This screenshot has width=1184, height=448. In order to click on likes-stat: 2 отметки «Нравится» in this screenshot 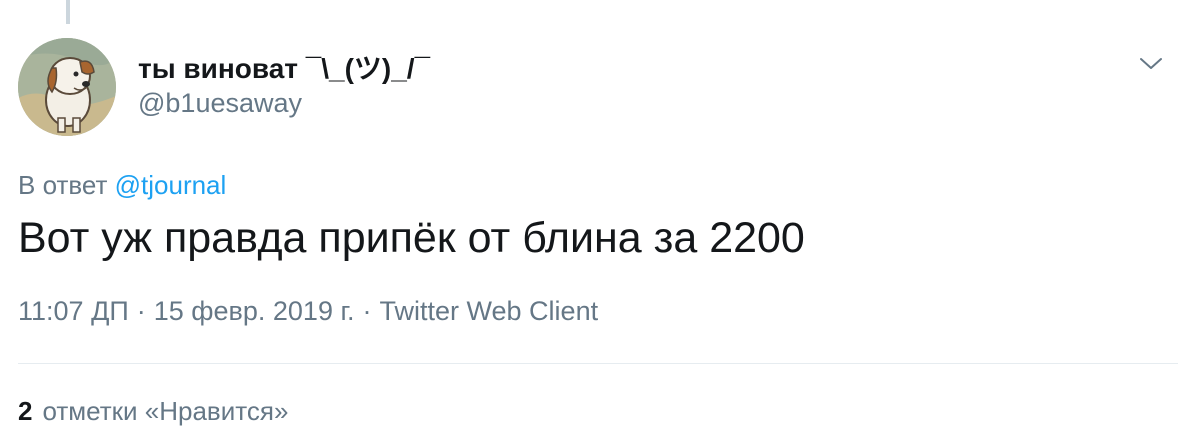, I will do `click(153, 411)`.